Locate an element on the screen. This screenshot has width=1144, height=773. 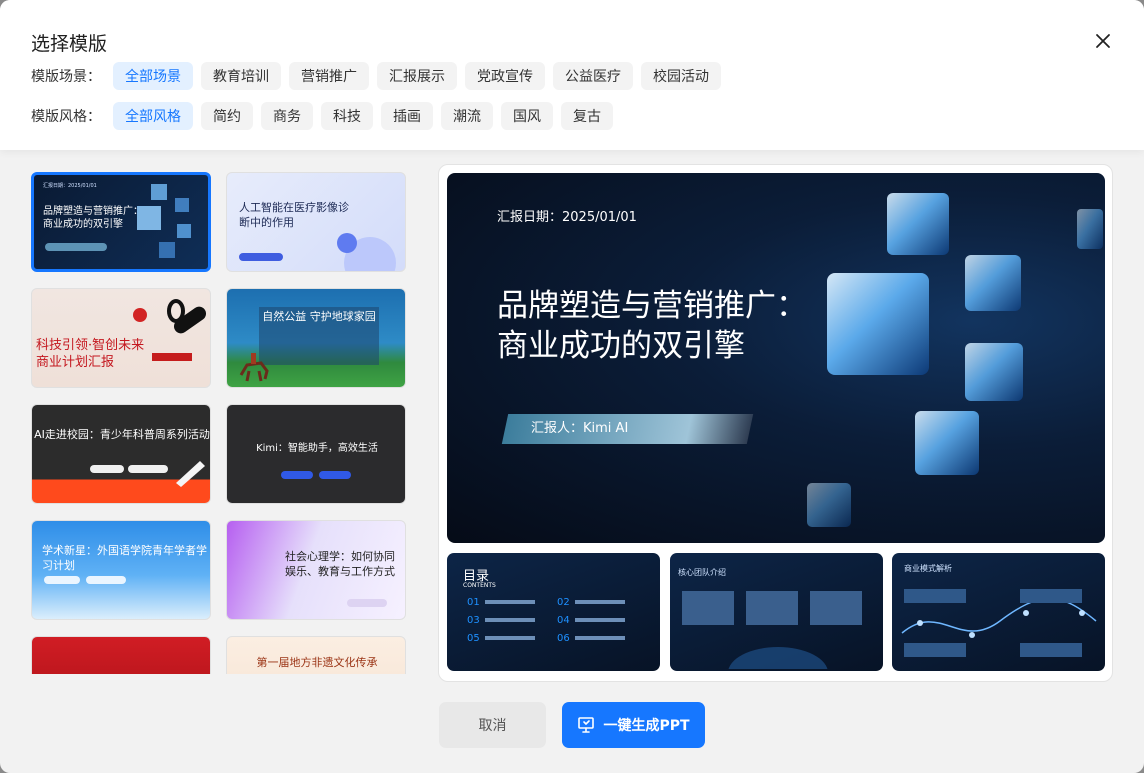
svg-text: 01 is located at coordinates (473, 602).